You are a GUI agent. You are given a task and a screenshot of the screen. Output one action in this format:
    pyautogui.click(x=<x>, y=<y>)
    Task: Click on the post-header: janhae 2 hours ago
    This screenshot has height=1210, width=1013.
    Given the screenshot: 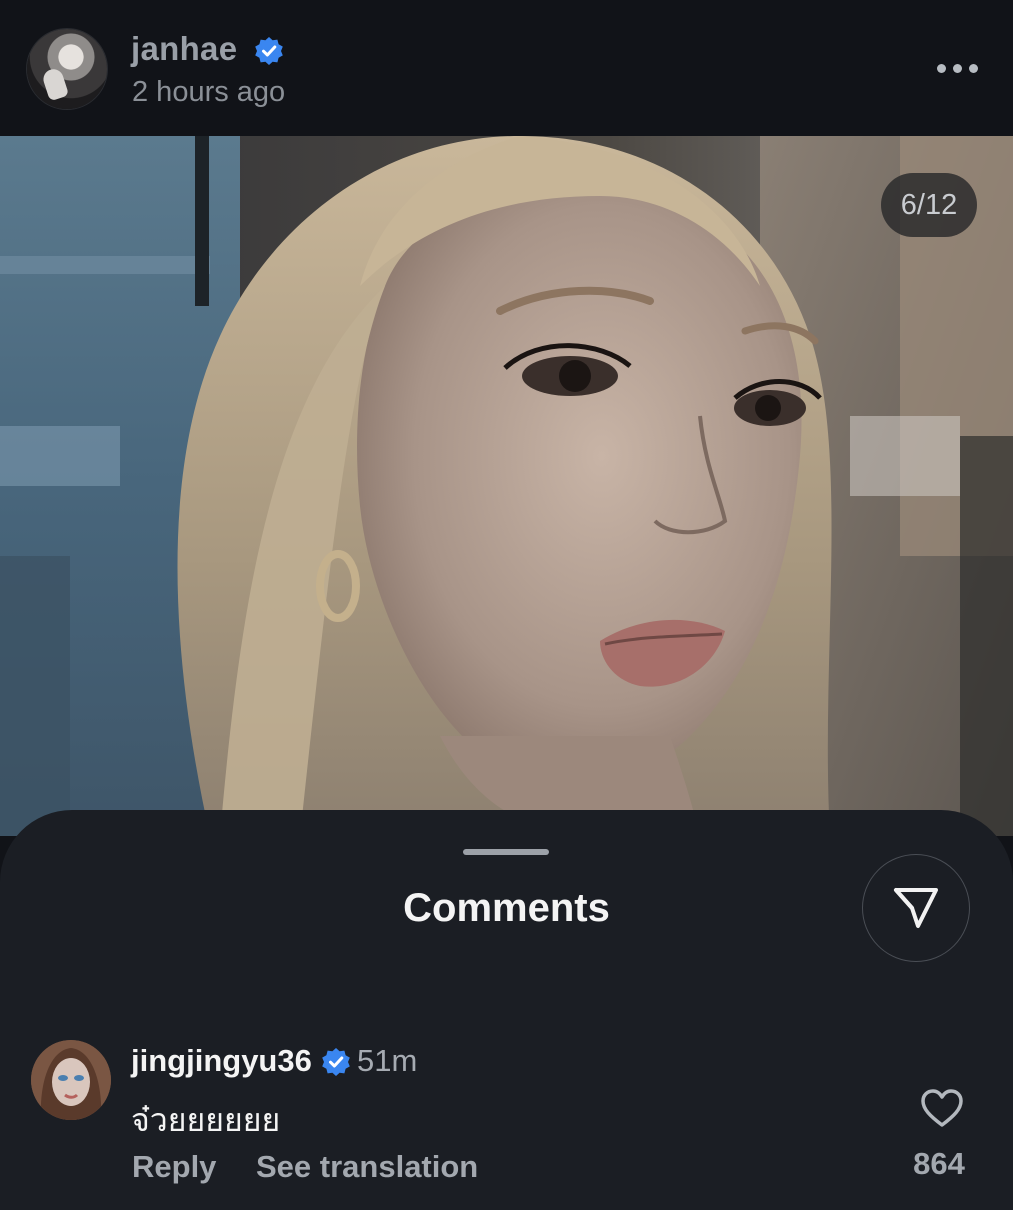 What is the action you would take?
    pyautogui.click(x=506, y=68)
    